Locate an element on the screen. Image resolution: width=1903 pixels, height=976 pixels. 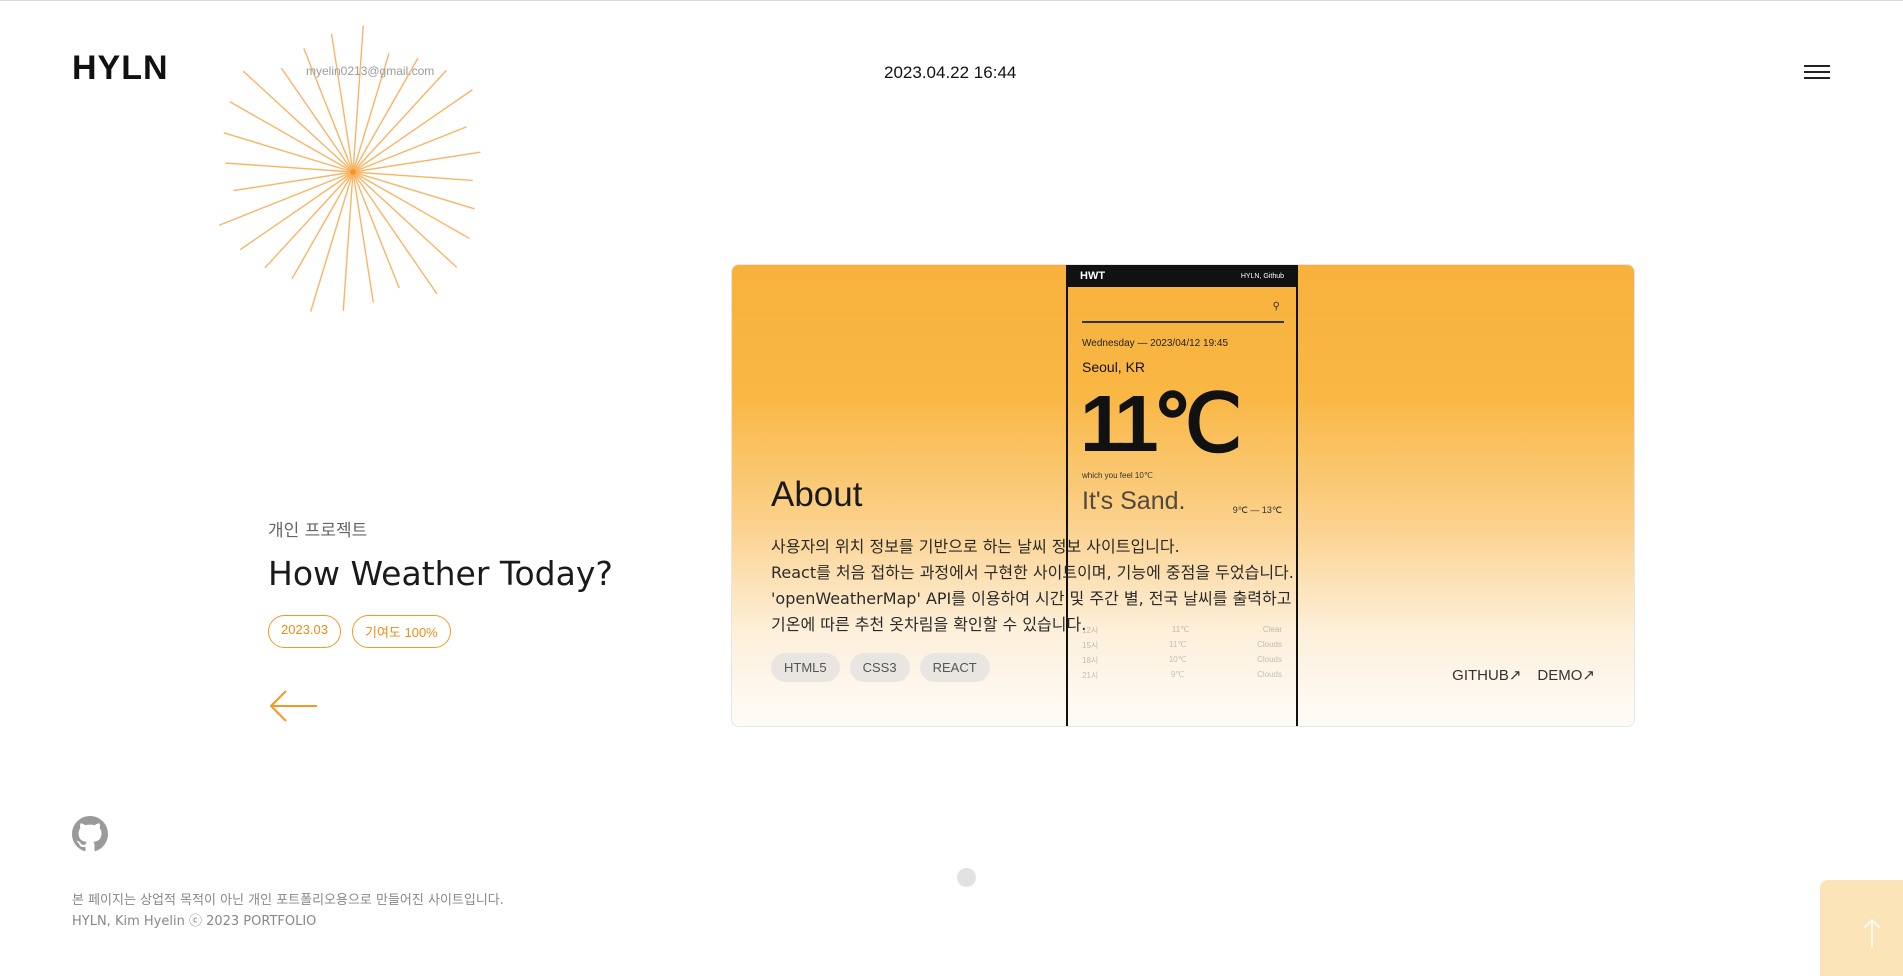
project-links: GITHUB↗ DEMO↗ is located at coordinates (1523, 675).